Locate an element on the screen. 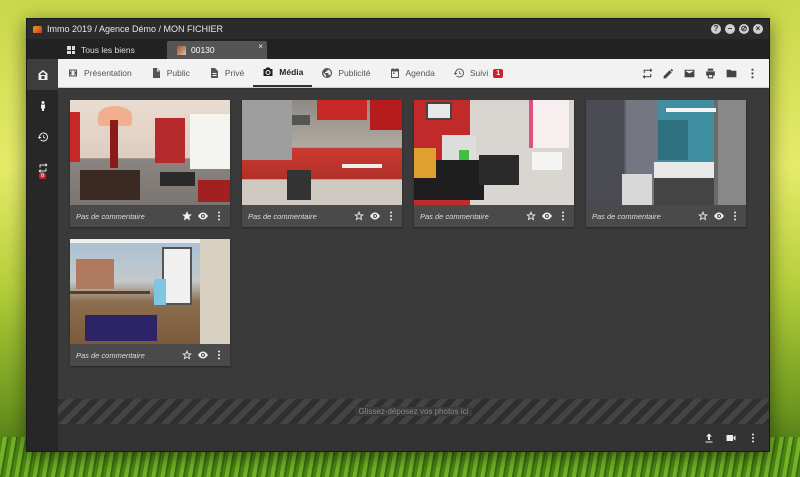 The width and height of the screenshot is (800, 477). dropzone-label: Glissez-déposez vos photos ici is located at coordinates (413, 411).